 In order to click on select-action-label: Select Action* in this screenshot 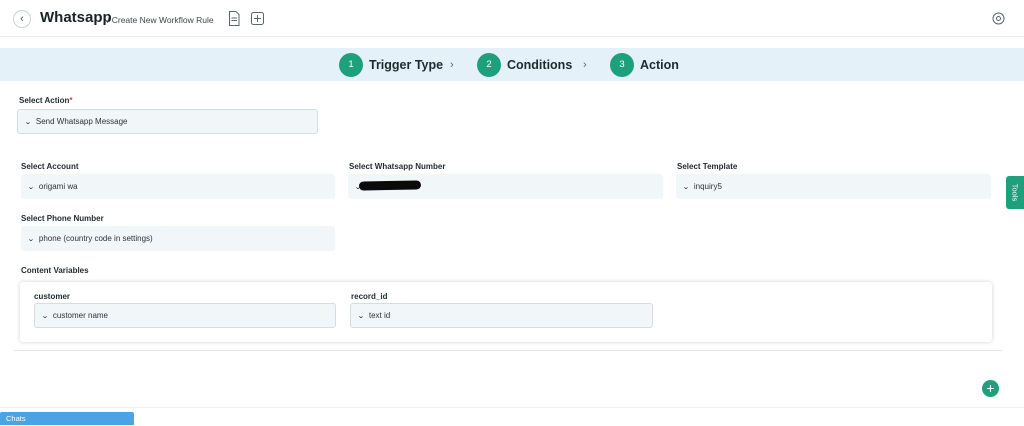, I will do `click(46, 100)`.